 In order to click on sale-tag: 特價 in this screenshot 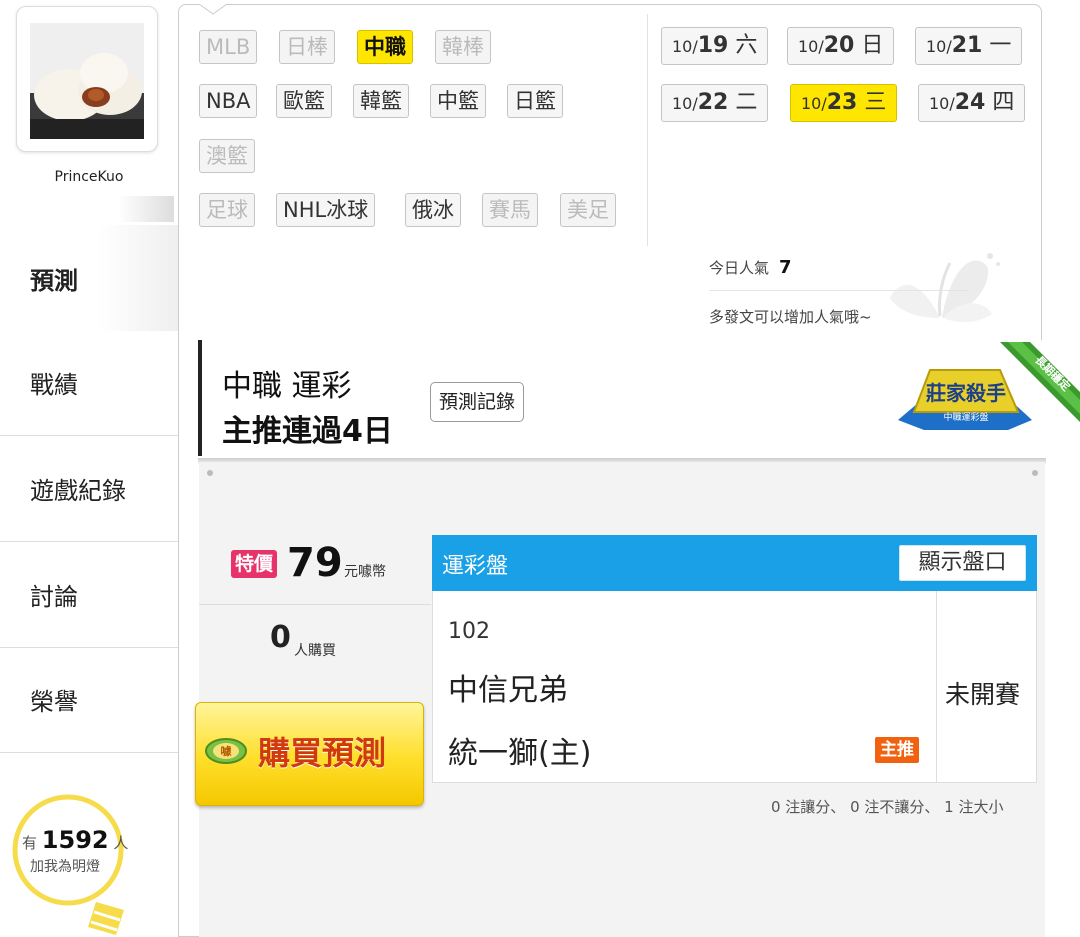, I will do `click(254, 564)`.